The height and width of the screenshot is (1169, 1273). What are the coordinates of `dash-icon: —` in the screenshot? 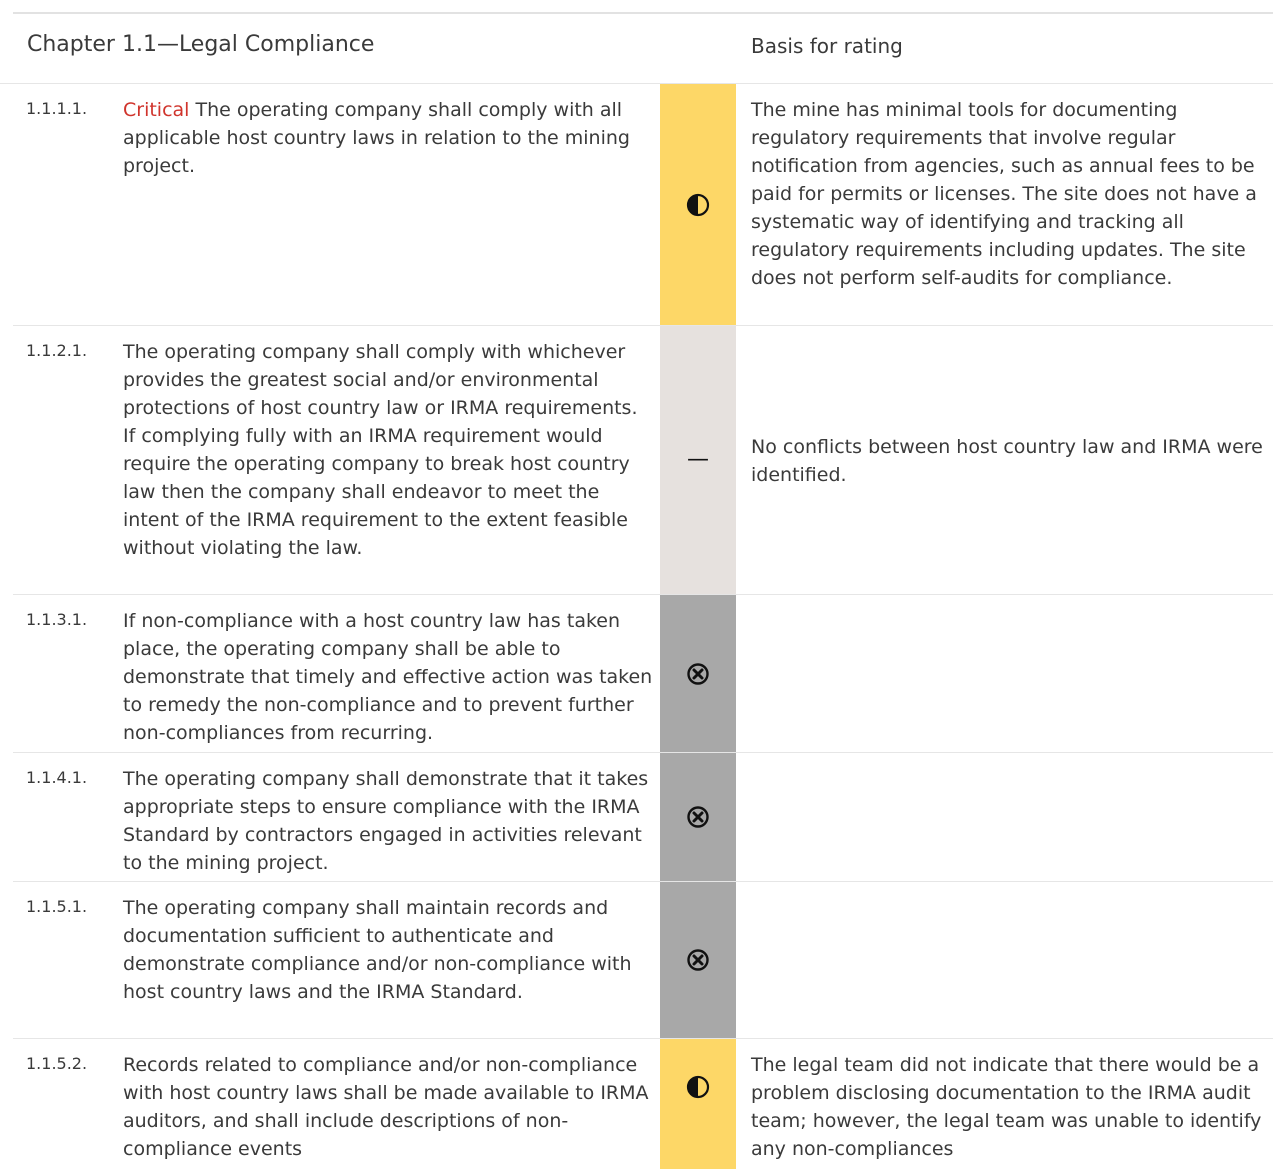 It's located at (698, 459).